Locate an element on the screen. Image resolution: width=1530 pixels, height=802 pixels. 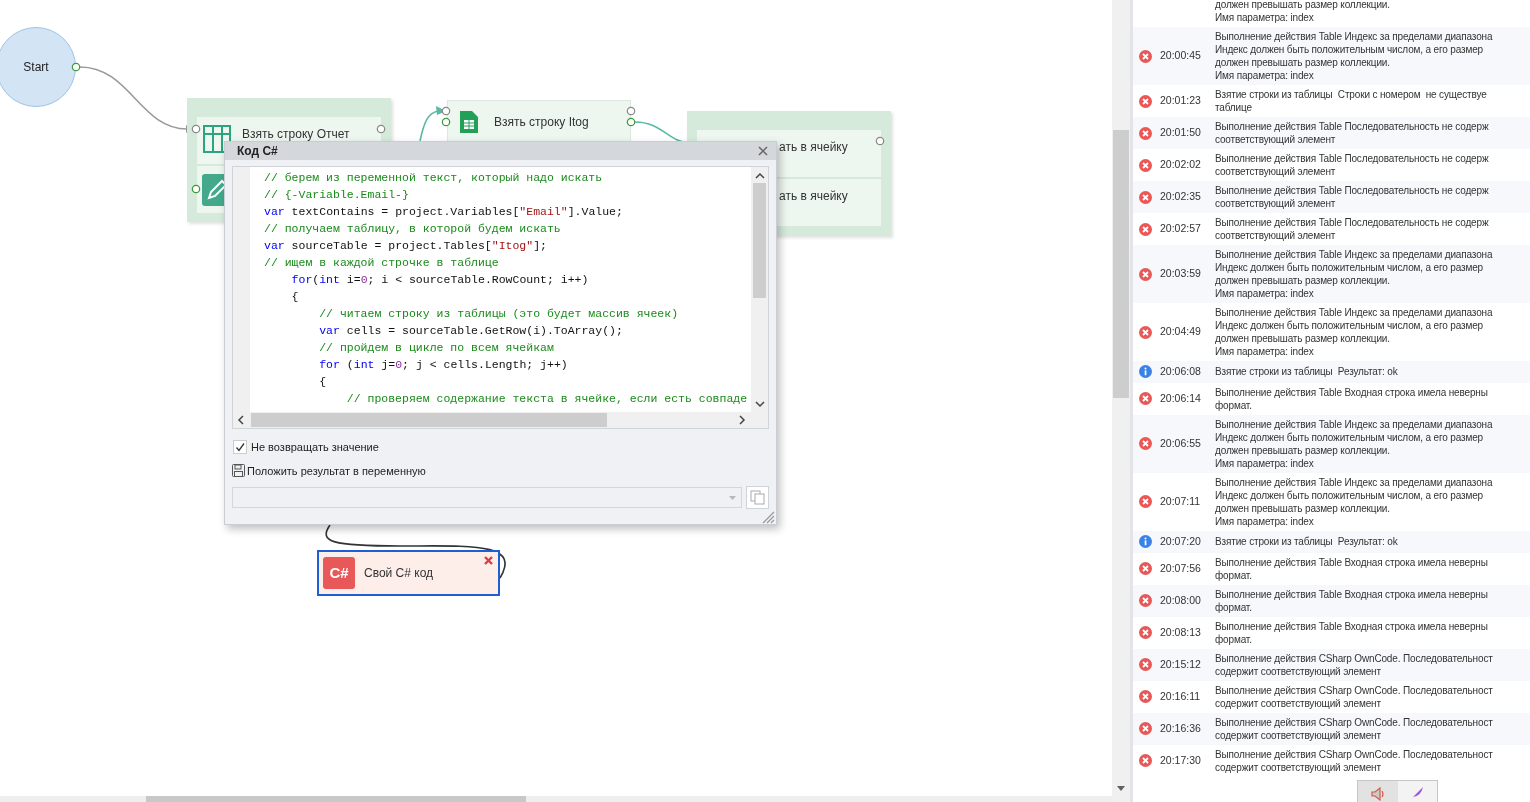
node-label: Взять строку Отчет is located at coordinates (296, 134).